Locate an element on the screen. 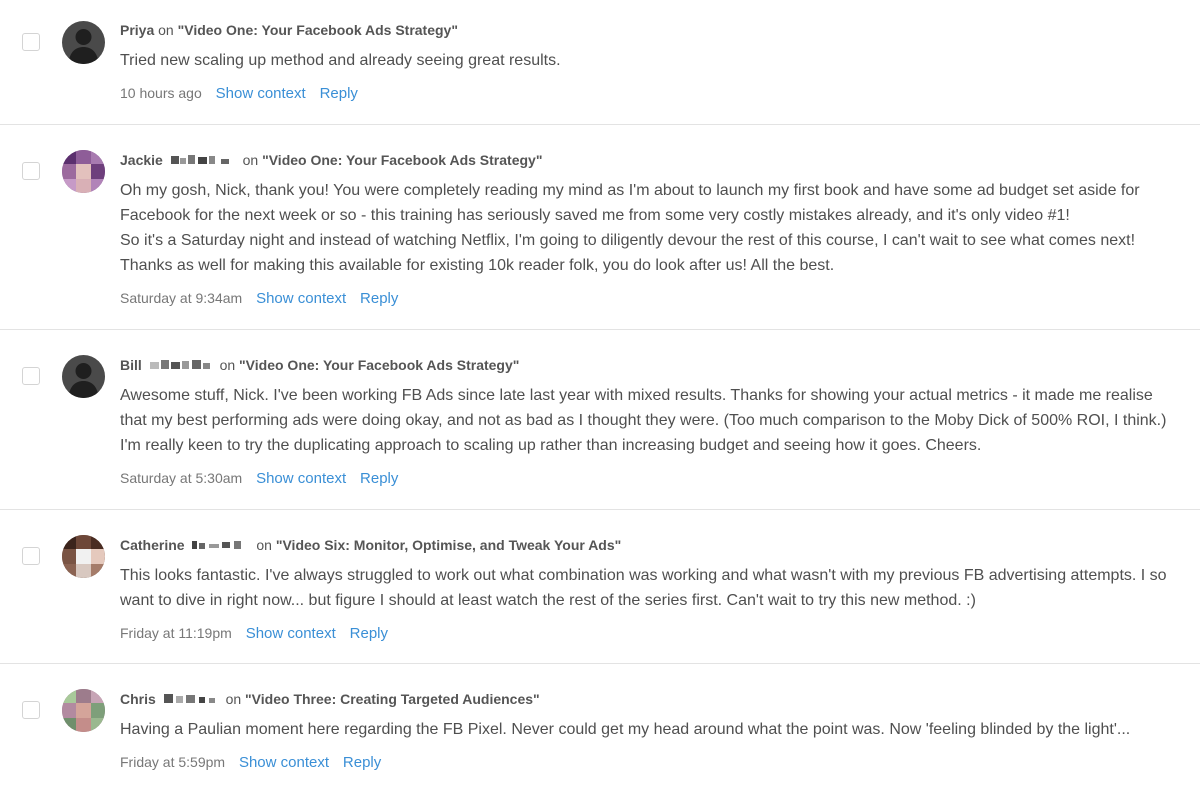  comment-actions: Saturday at 5:30am Show context Reply is located at coordinates (645, 478).